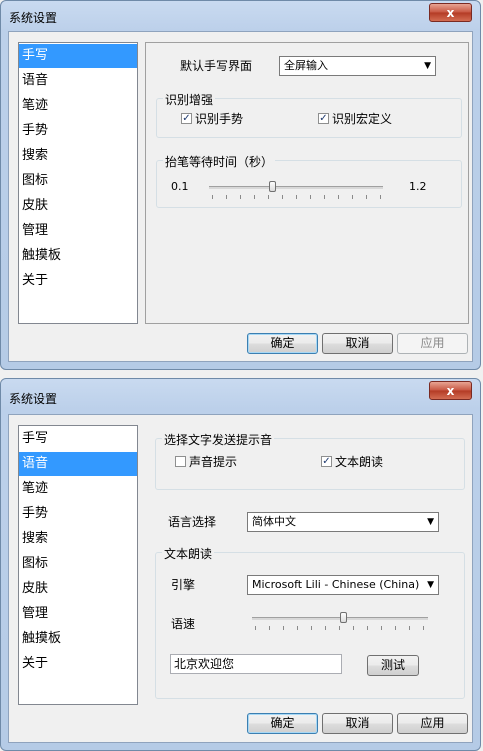  What do you see at coordinates (357, 66) in the screenshot?
I see `default-ui-select: 全屏输入 ▼` at bounding box center [357, 66].